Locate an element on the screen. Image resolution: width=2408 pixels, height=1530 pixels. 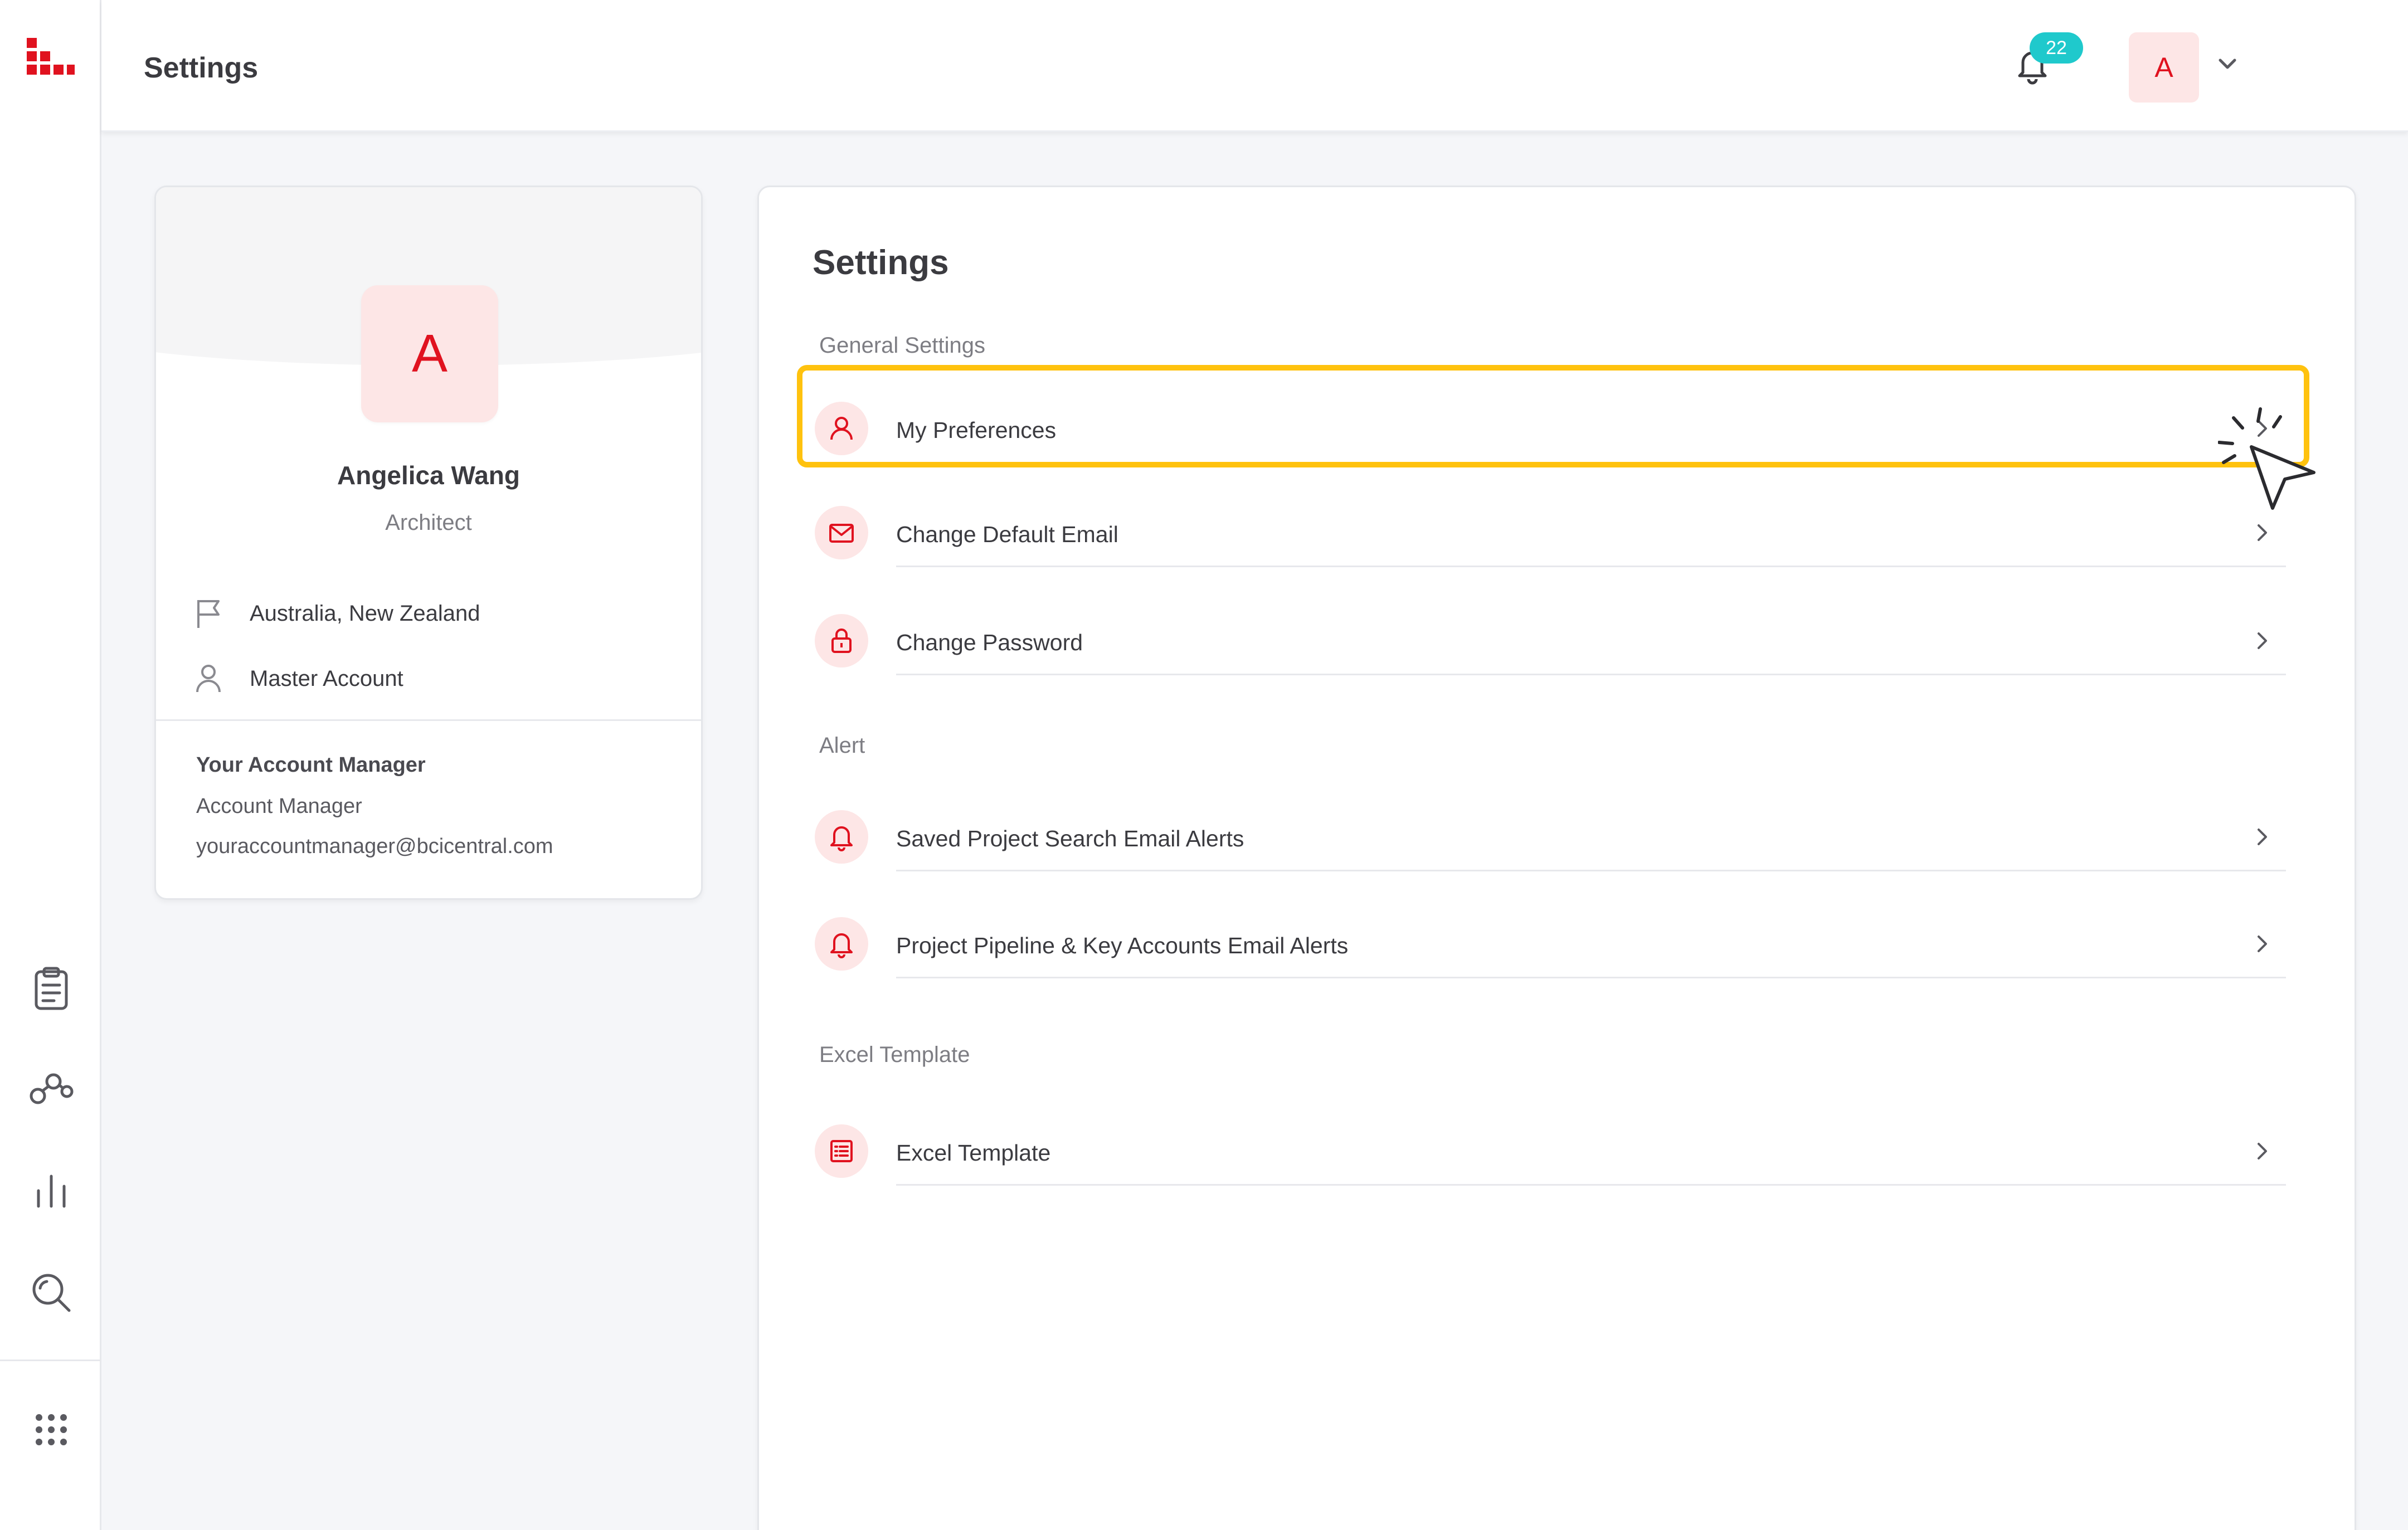
section-label-alert: Alert is located at coordinates (842, 745).